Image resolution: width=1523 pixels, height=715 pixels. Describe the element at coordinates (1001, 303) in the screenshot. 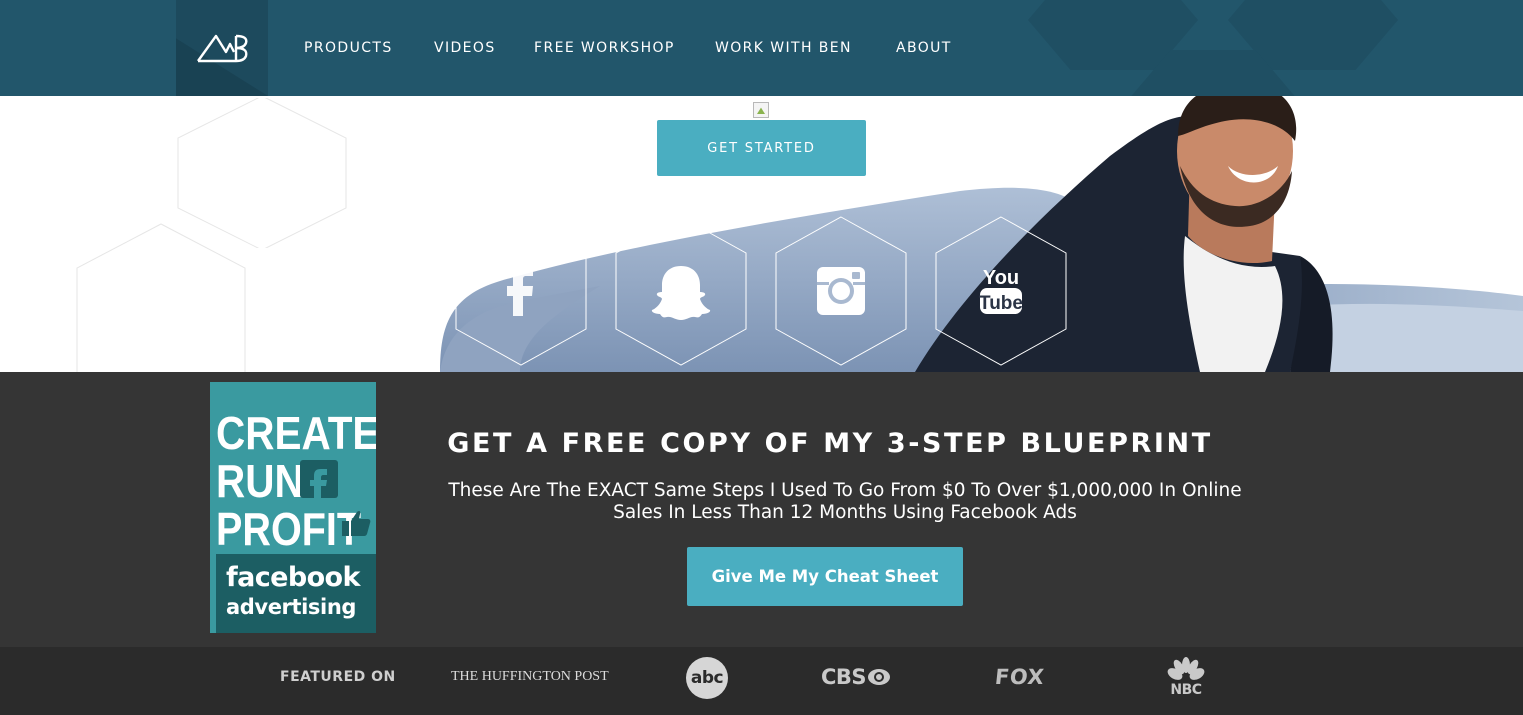

I see `youtube-label-bottom: Tube` at that location.